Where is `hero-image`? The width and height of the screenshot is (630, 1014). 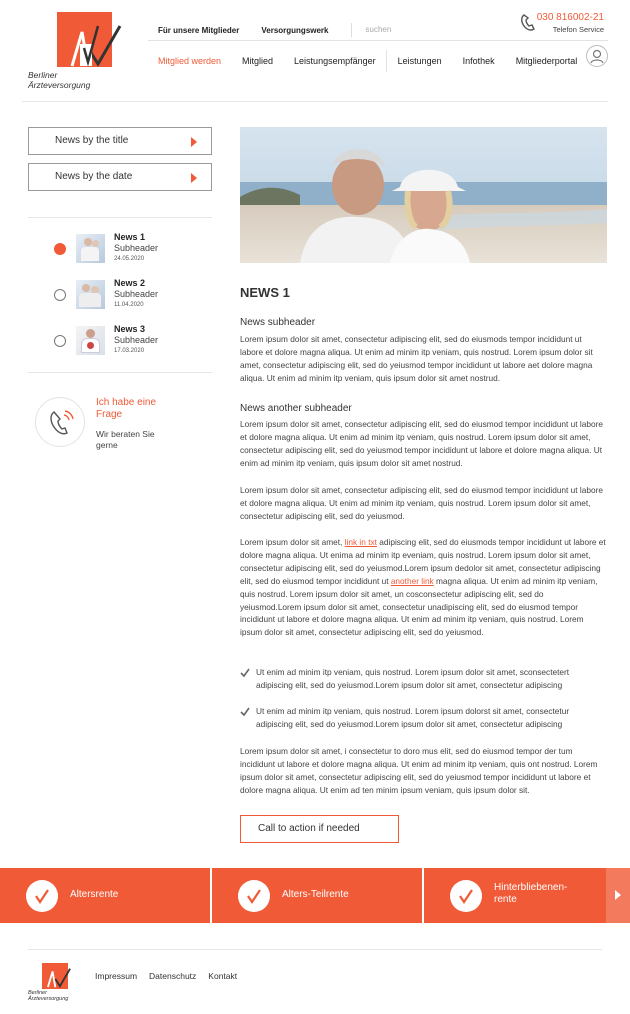 hero-image is located at coordinates (423, 195).